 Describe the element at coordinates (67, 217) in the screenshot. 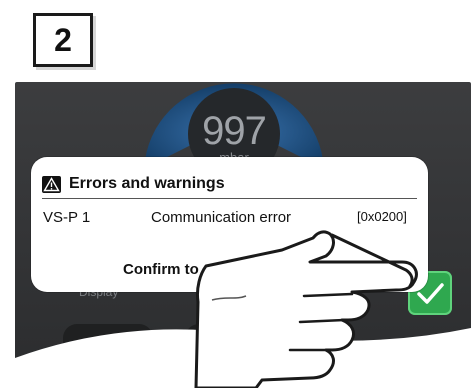

I see `error-device: VS-P 1` at that location.